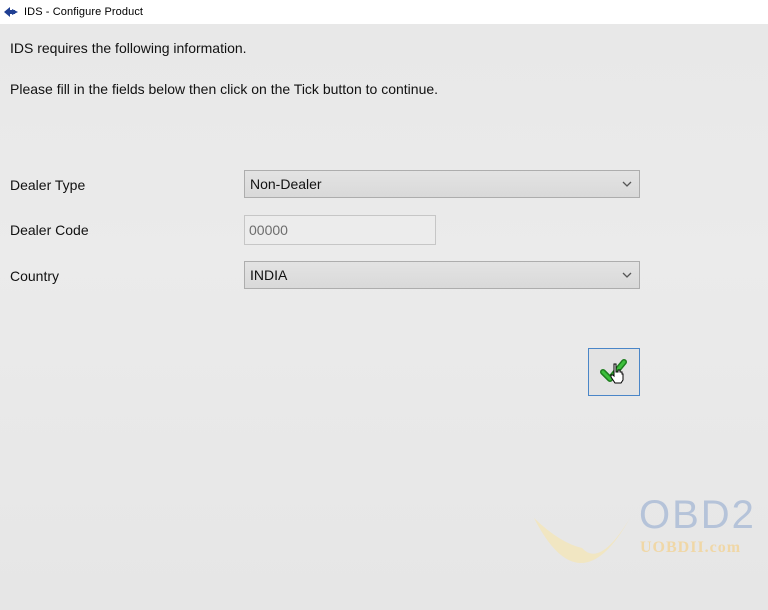 The height and width of the screenshot is (610, 768). What do you see at coordinates (442, 275) in the screenshot?
I see `country-select: INDIA` at bounding box center [442, 275].